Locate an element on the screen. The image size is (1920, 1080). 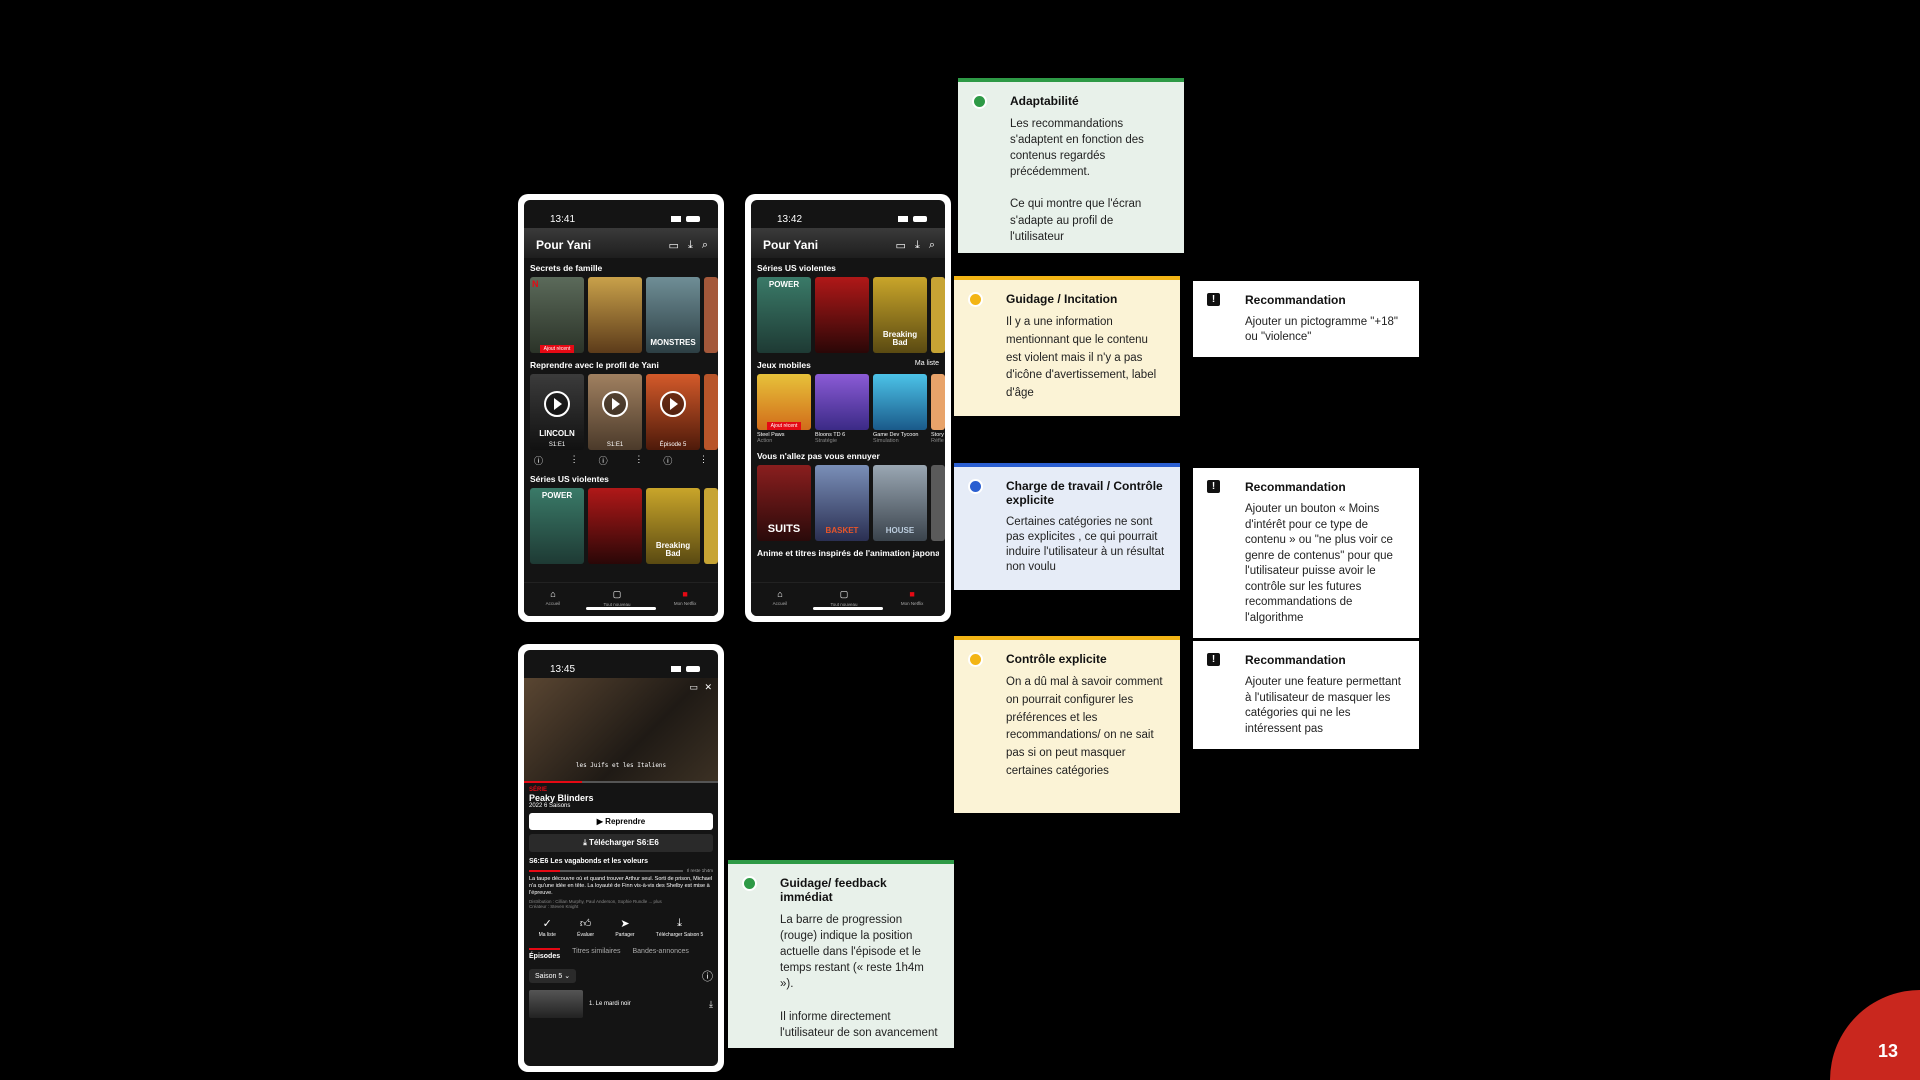
episode-thumbnail is located at coordinates (556, 1004).